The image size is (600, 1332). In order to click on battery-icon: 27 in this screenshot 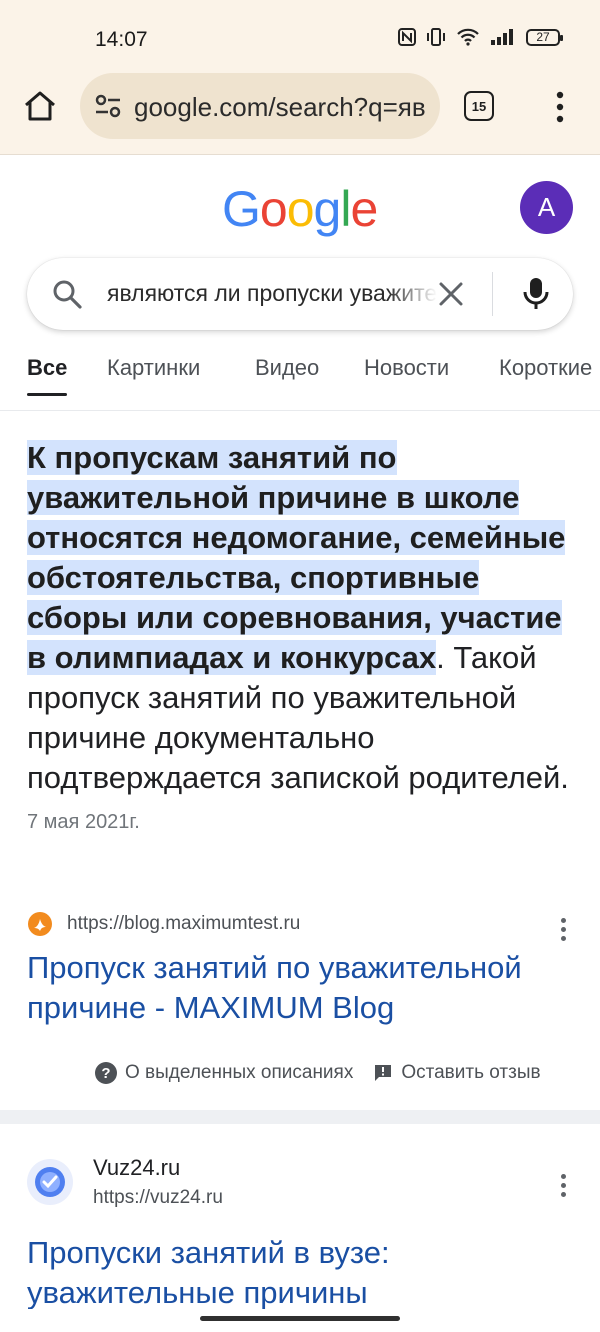, I will do `click(544, 37)`.